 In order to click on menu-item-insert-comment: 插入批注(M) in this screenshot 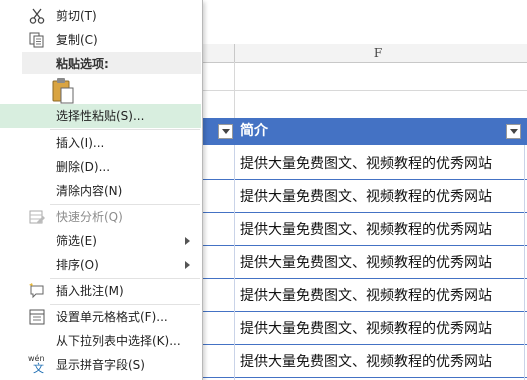, I will do `click(100, 291)`.